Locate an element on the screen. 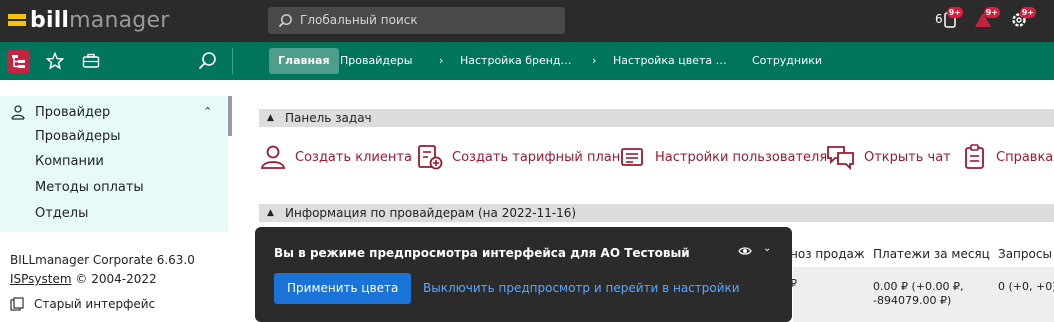  alerts-badge: 9+ is located at coordinates (991, 12).